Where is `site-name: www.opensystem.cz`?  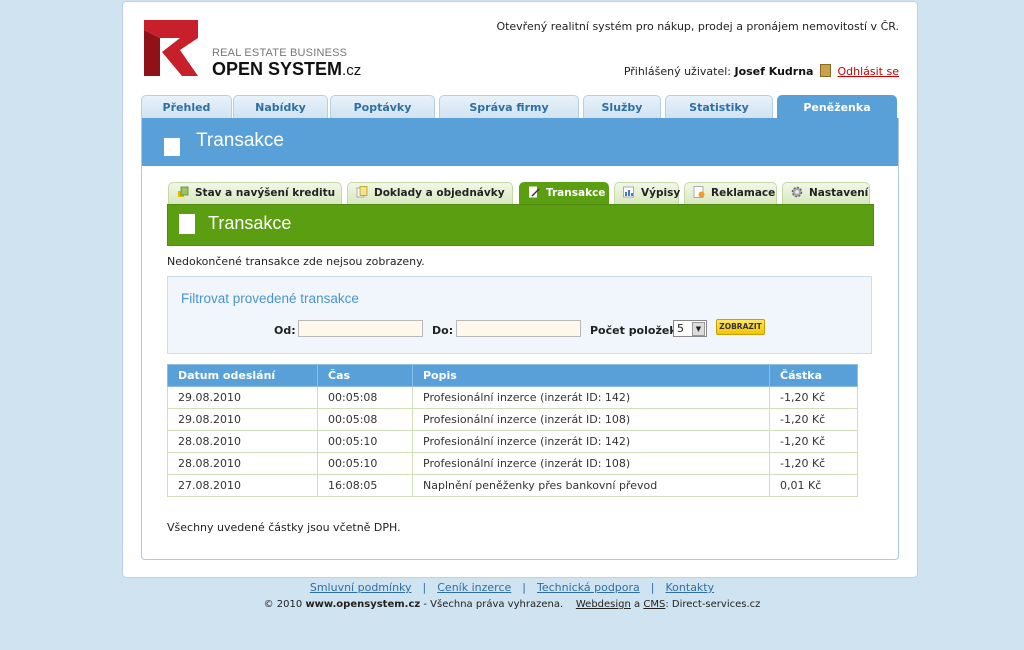 site-name: www.opensystem.cz is located at coordinates (363, 604).